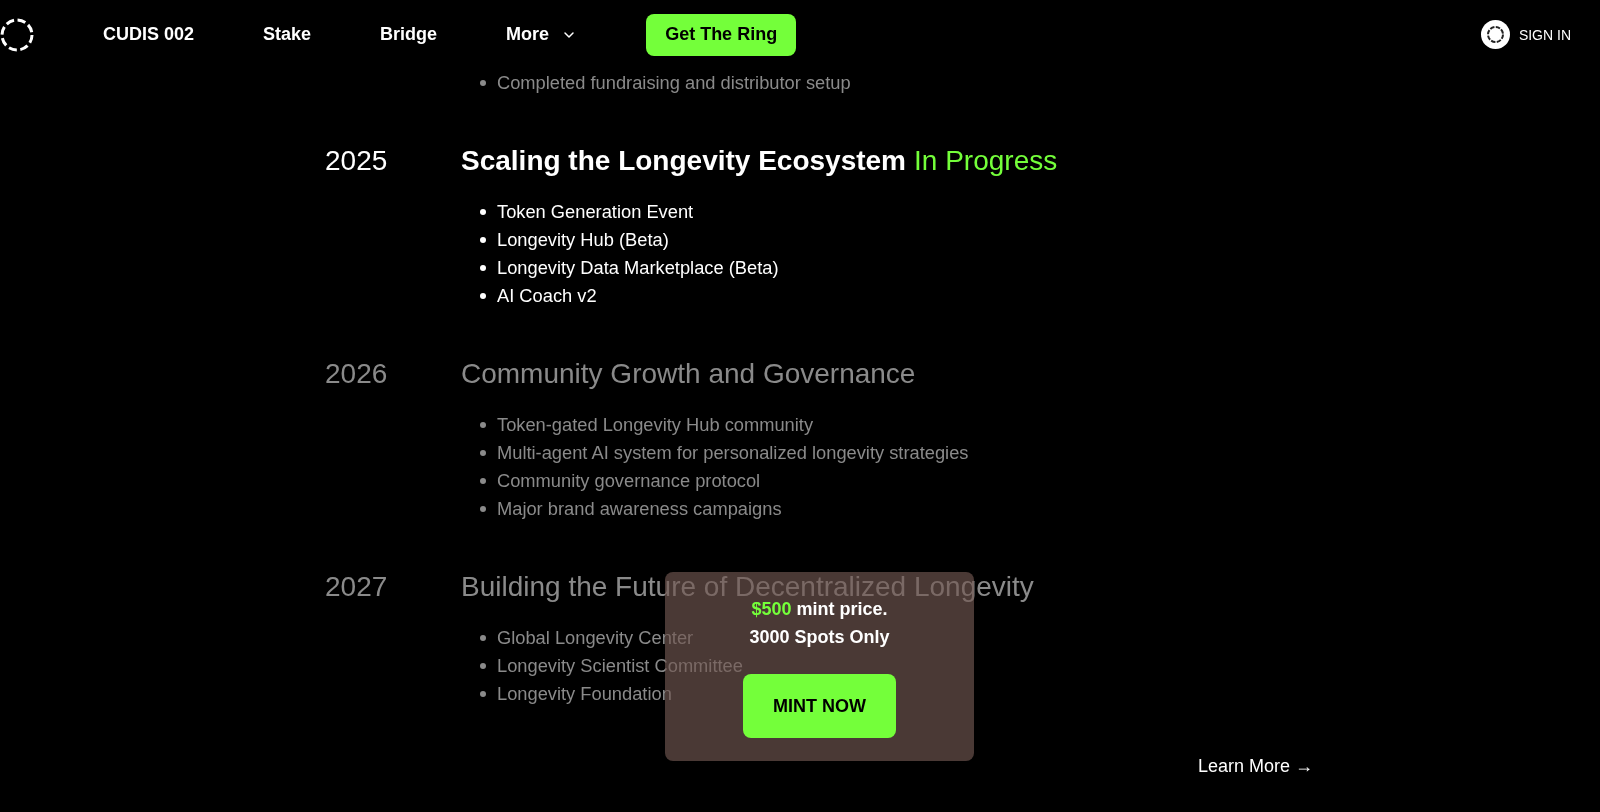  What do you see at coordinates (287, 34) in the screenshot?
I see `nav-link: Stake` at bounding box center [287, 34].